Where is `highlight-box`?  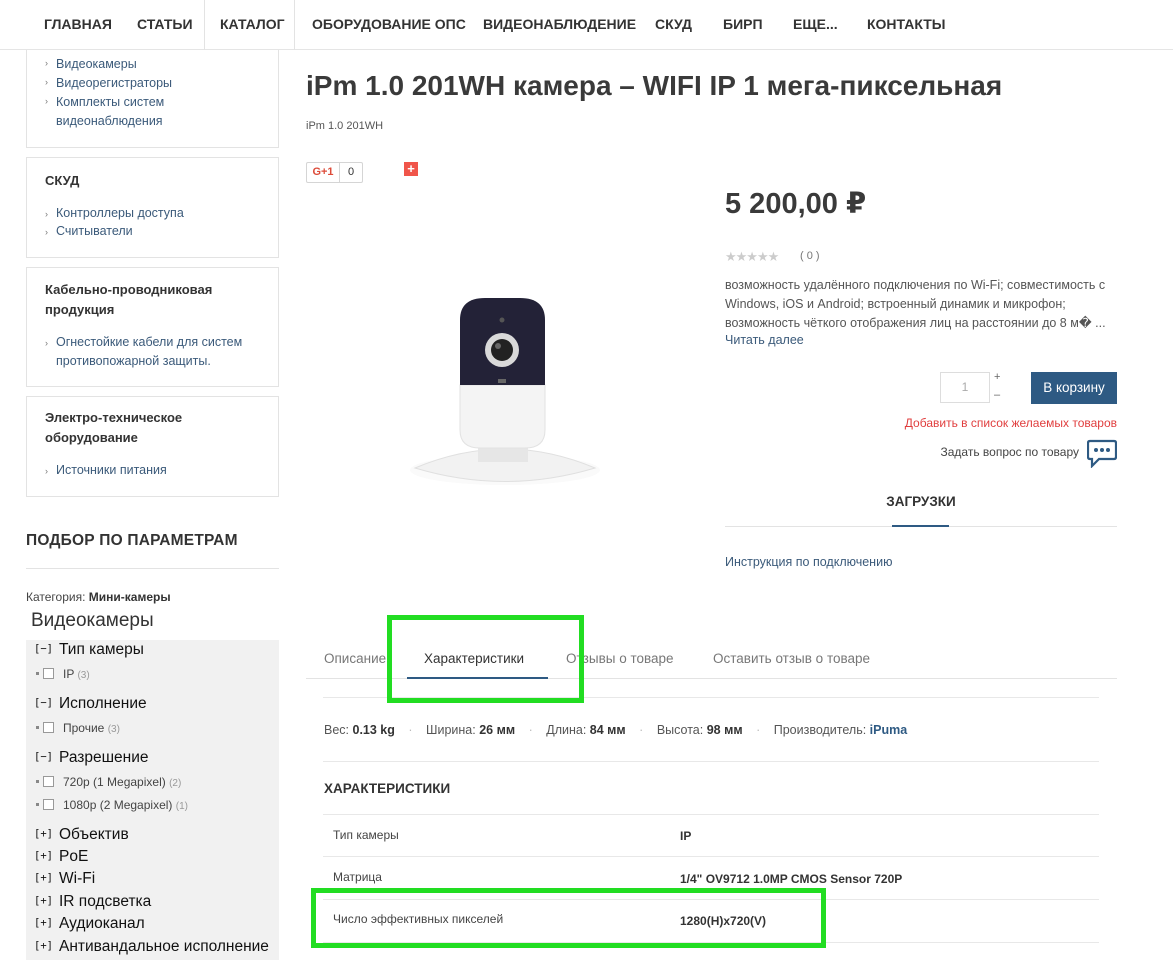 highlight-box is located at coordinates (568, 918).